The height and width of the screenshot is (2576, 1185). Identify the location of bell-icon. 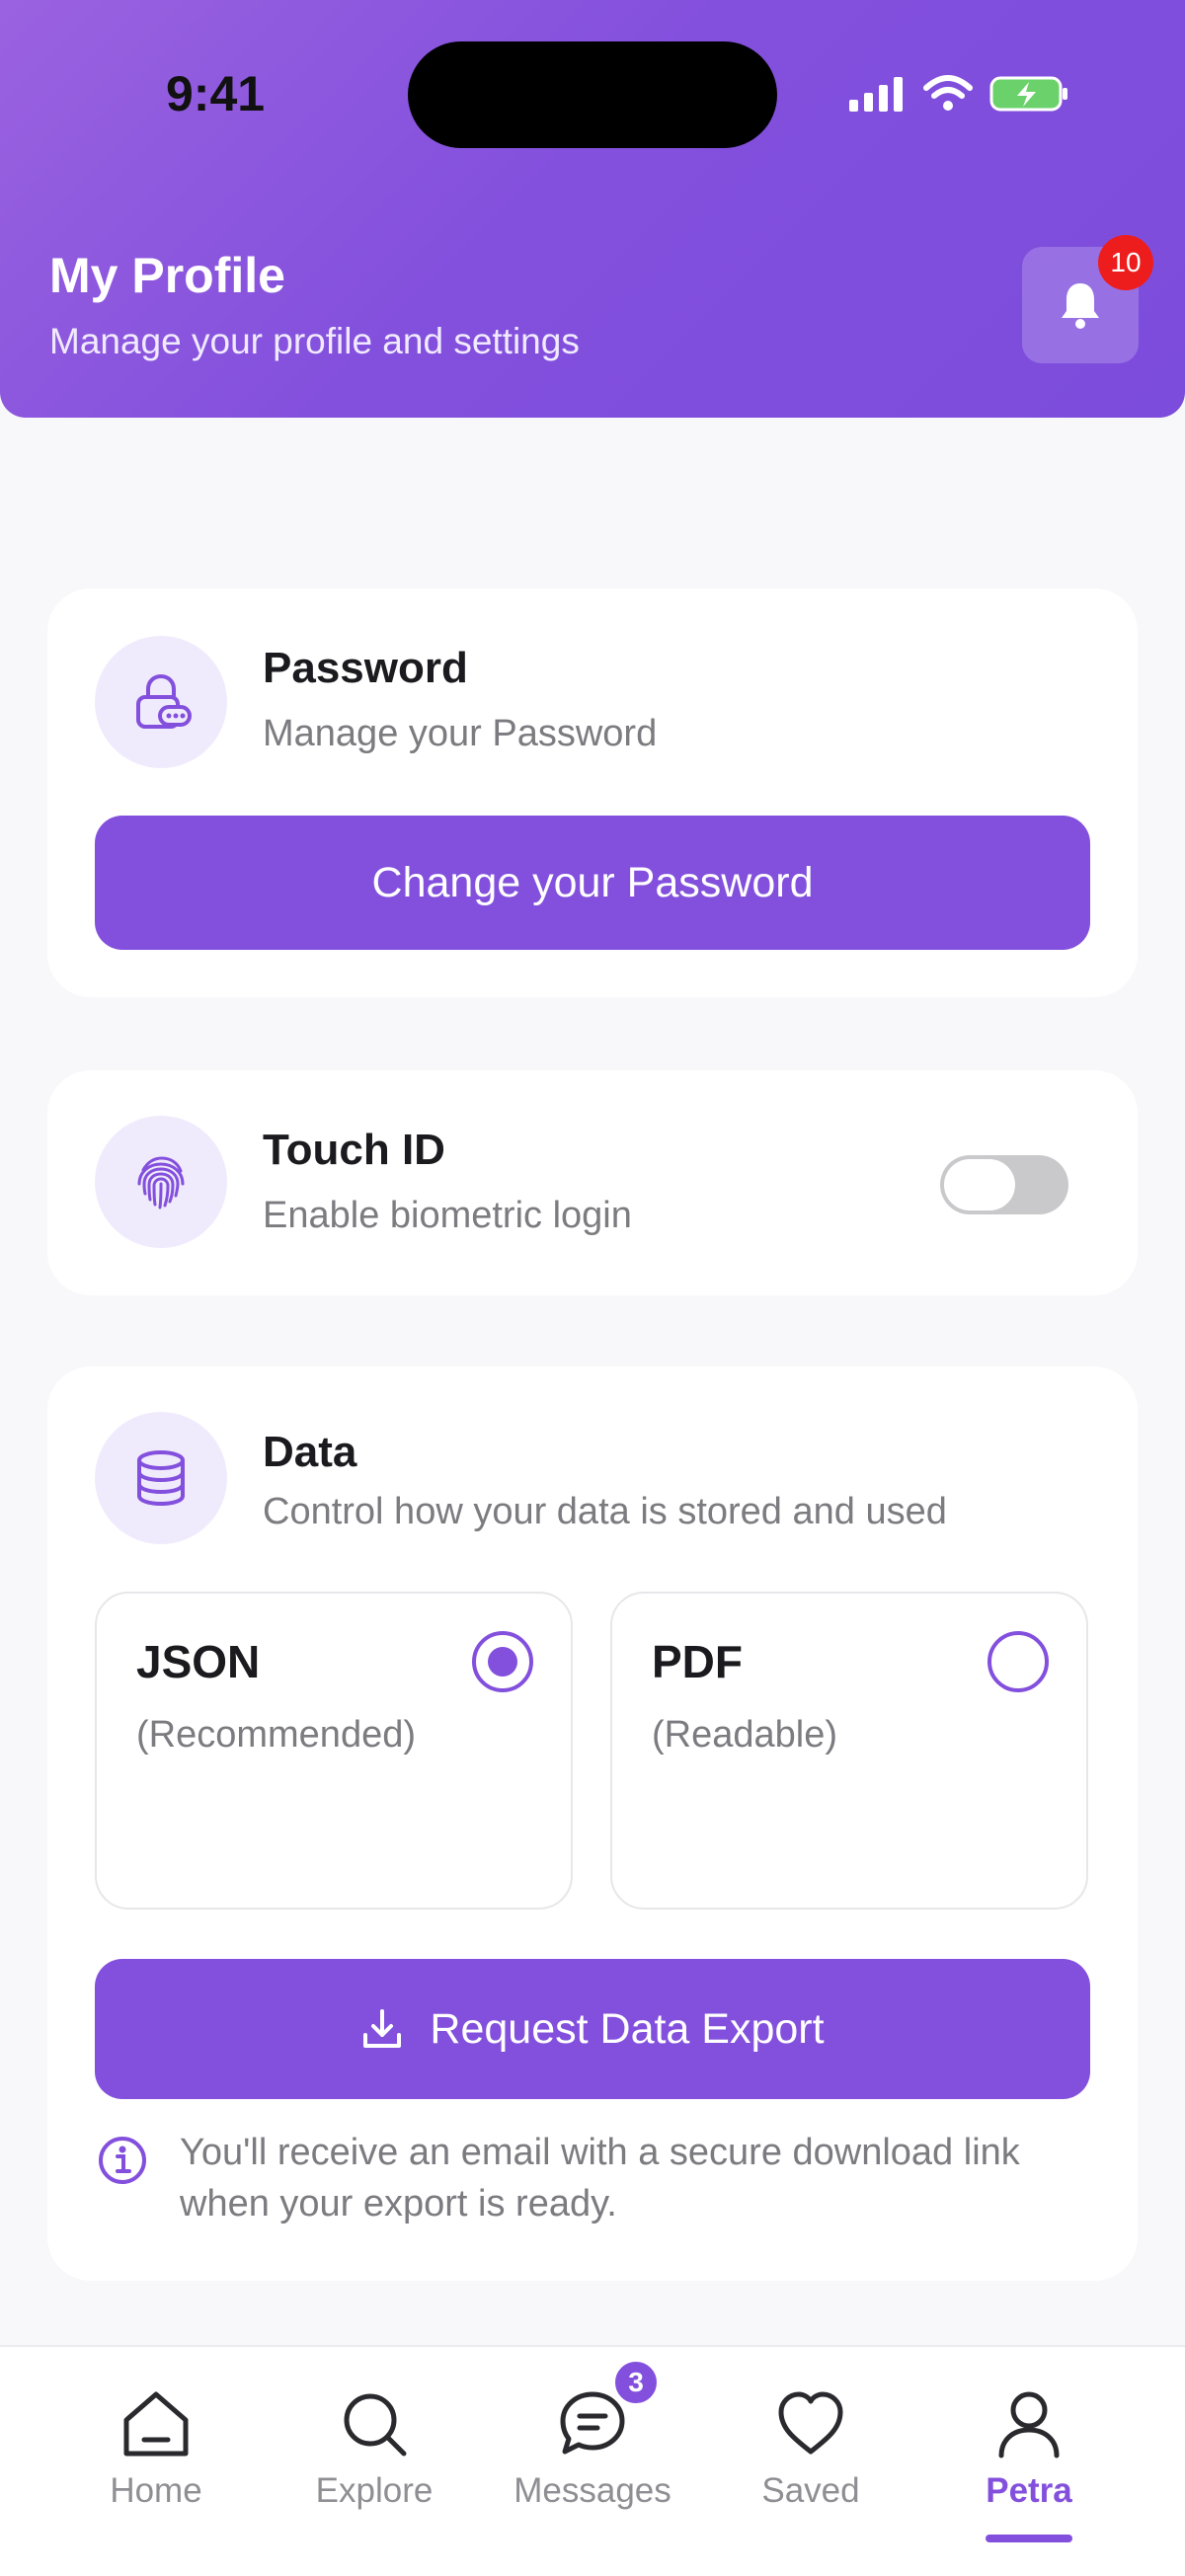
(1081, 306).